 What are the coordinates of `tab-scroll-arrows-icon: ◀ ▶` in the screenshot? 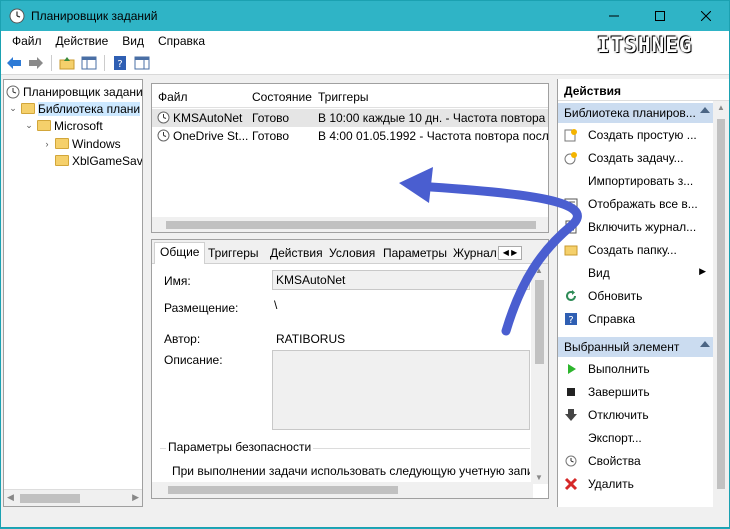 It's located at (510, 253).